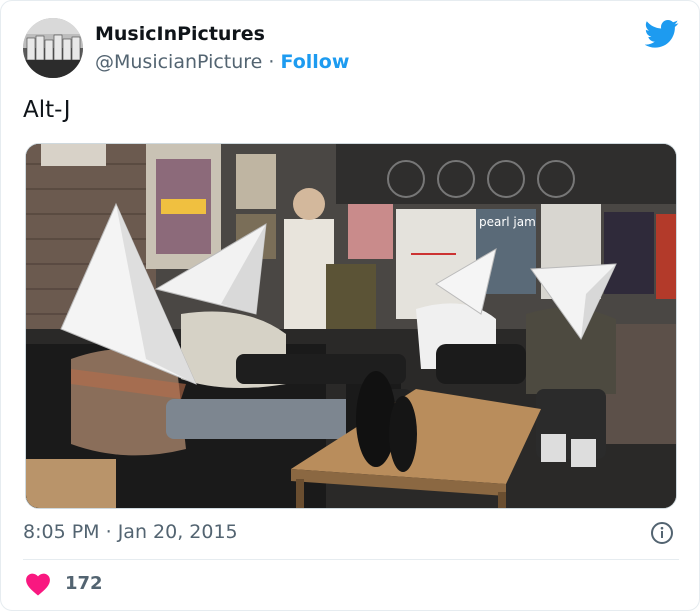  What do you see at coordinates (84, 583) in the screenshot?
I see `like-count: 172` at bounding box center [84, 583].